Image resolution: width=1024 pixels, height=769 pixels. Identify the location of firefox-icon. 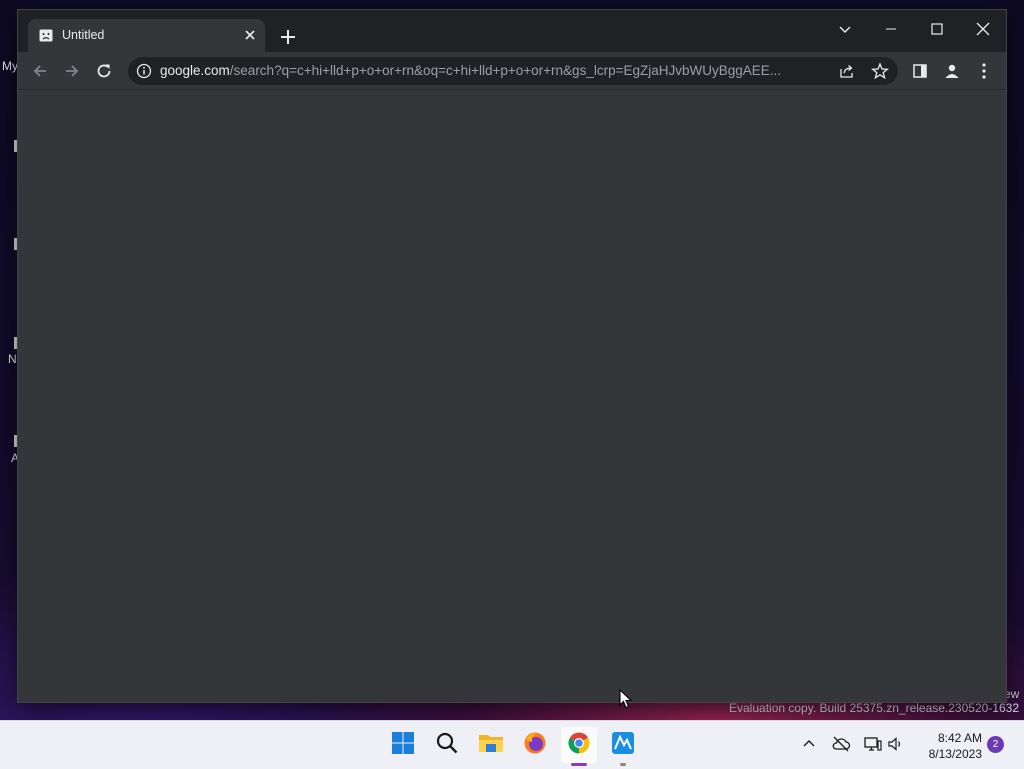
(535, 745).